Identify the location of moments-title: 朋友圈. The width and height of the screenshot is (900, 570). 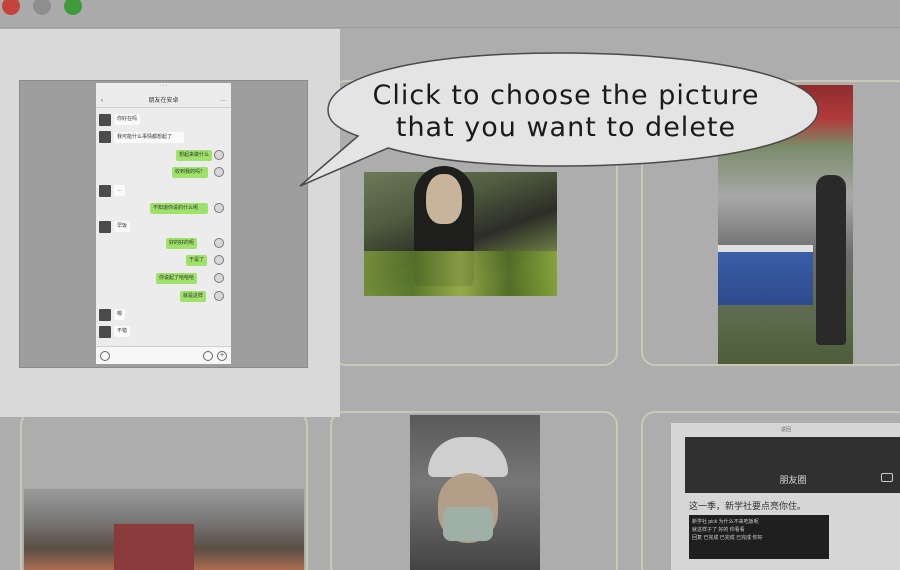
(793, 480).